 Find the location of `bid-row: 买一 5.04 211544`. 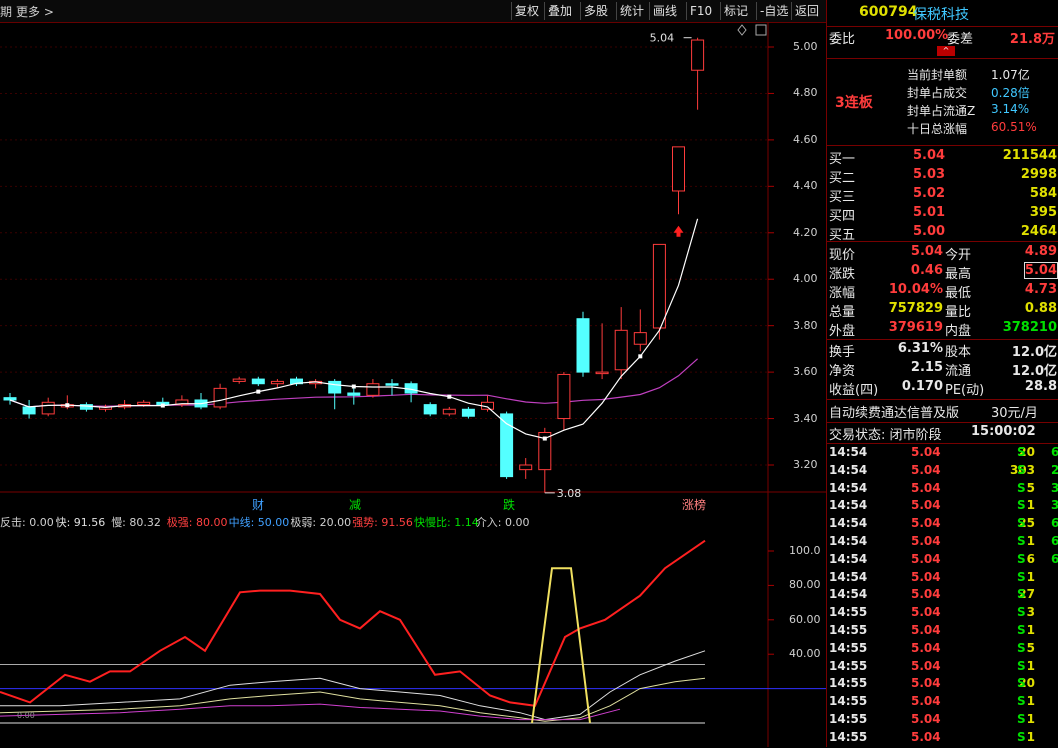

bid-row: 买一 5.04 211544 is located at coordinates (942, 157).